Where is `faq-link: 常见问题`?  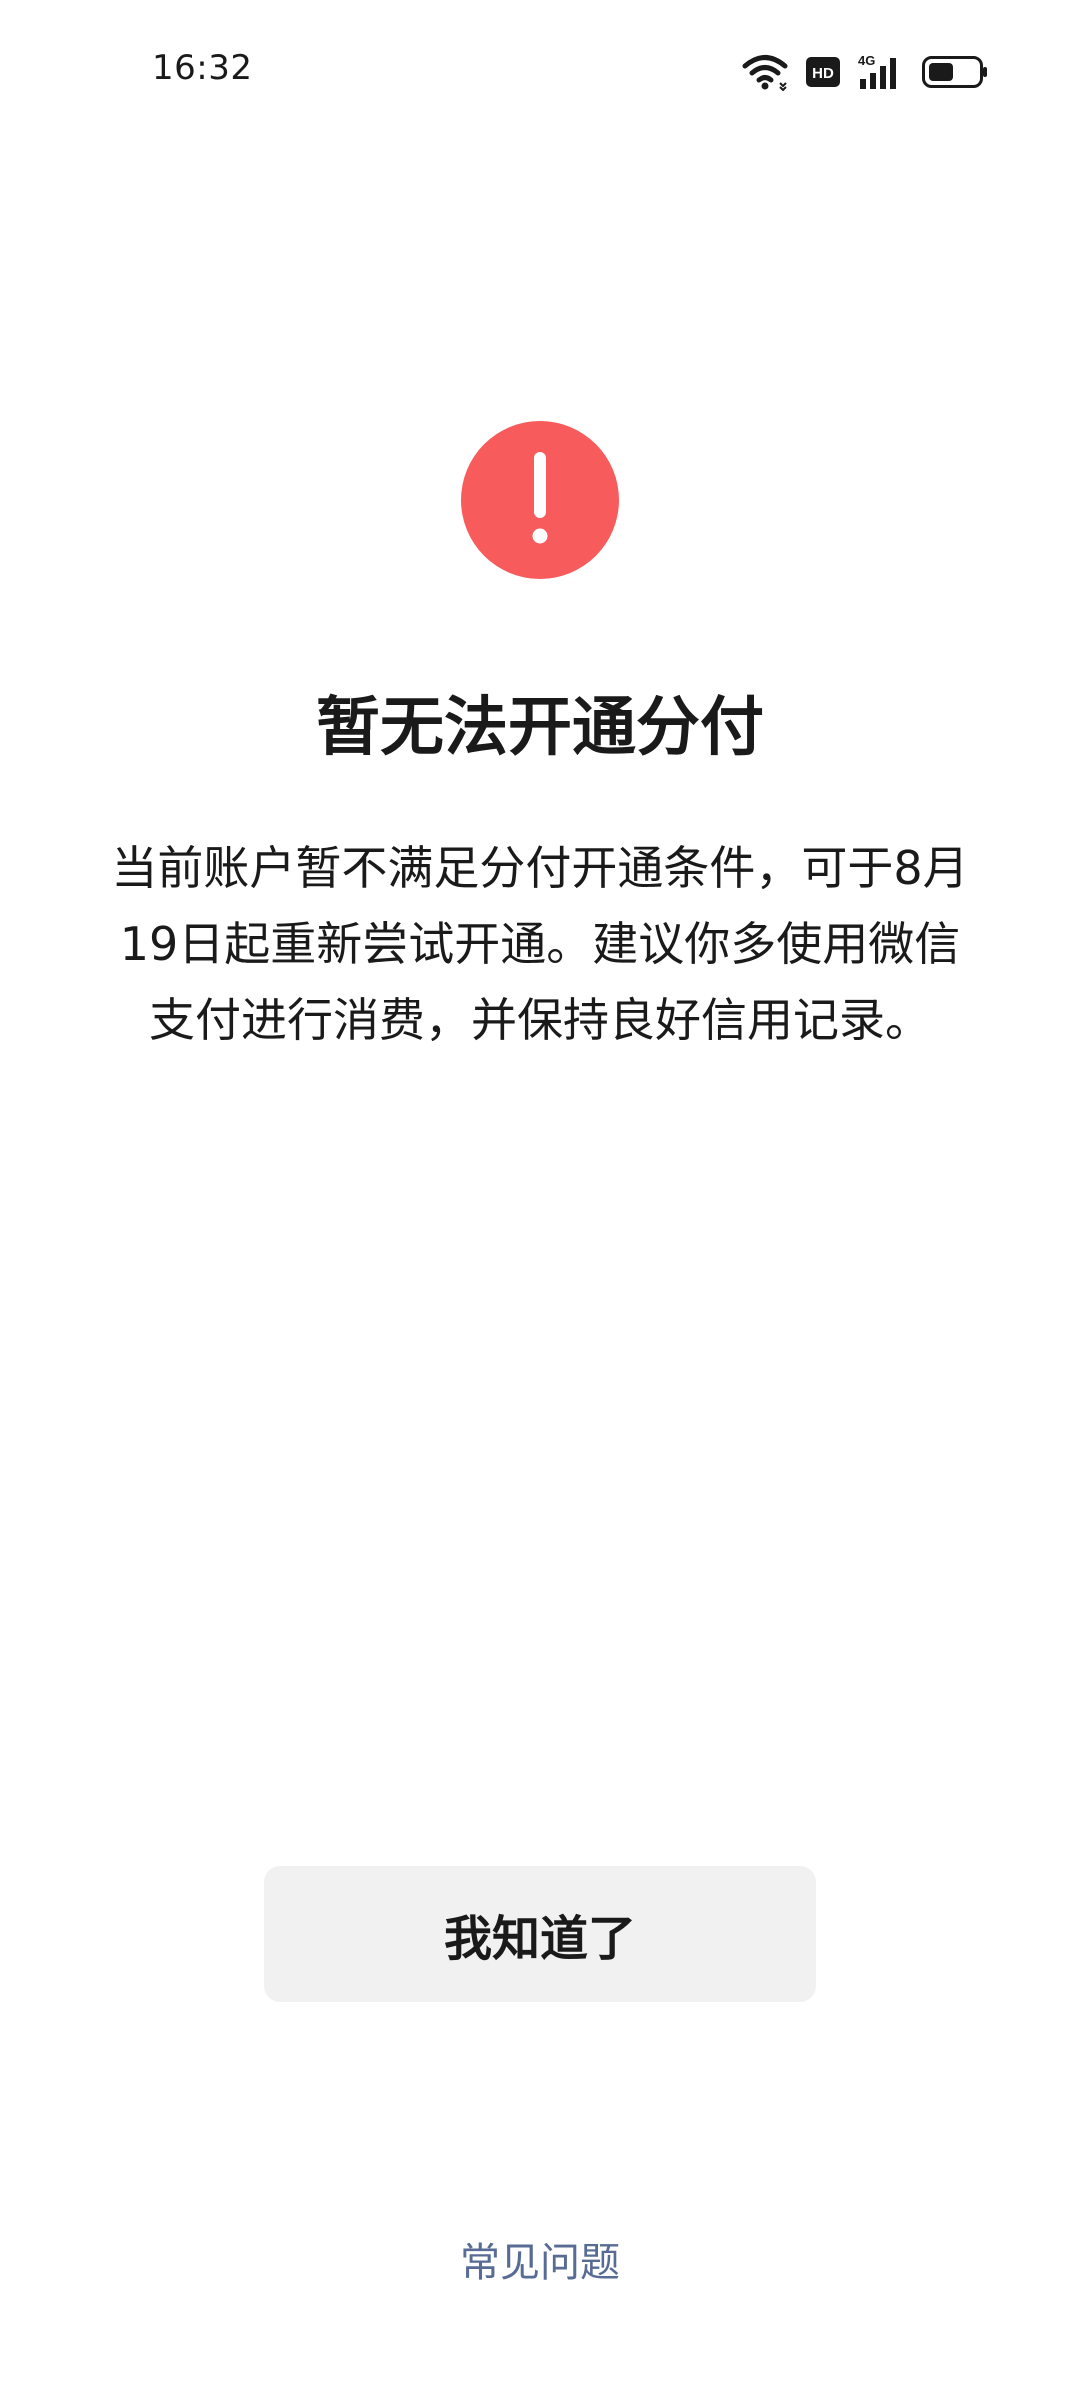 faq-link: 常见问题 is located at coordinates (540, 2259).